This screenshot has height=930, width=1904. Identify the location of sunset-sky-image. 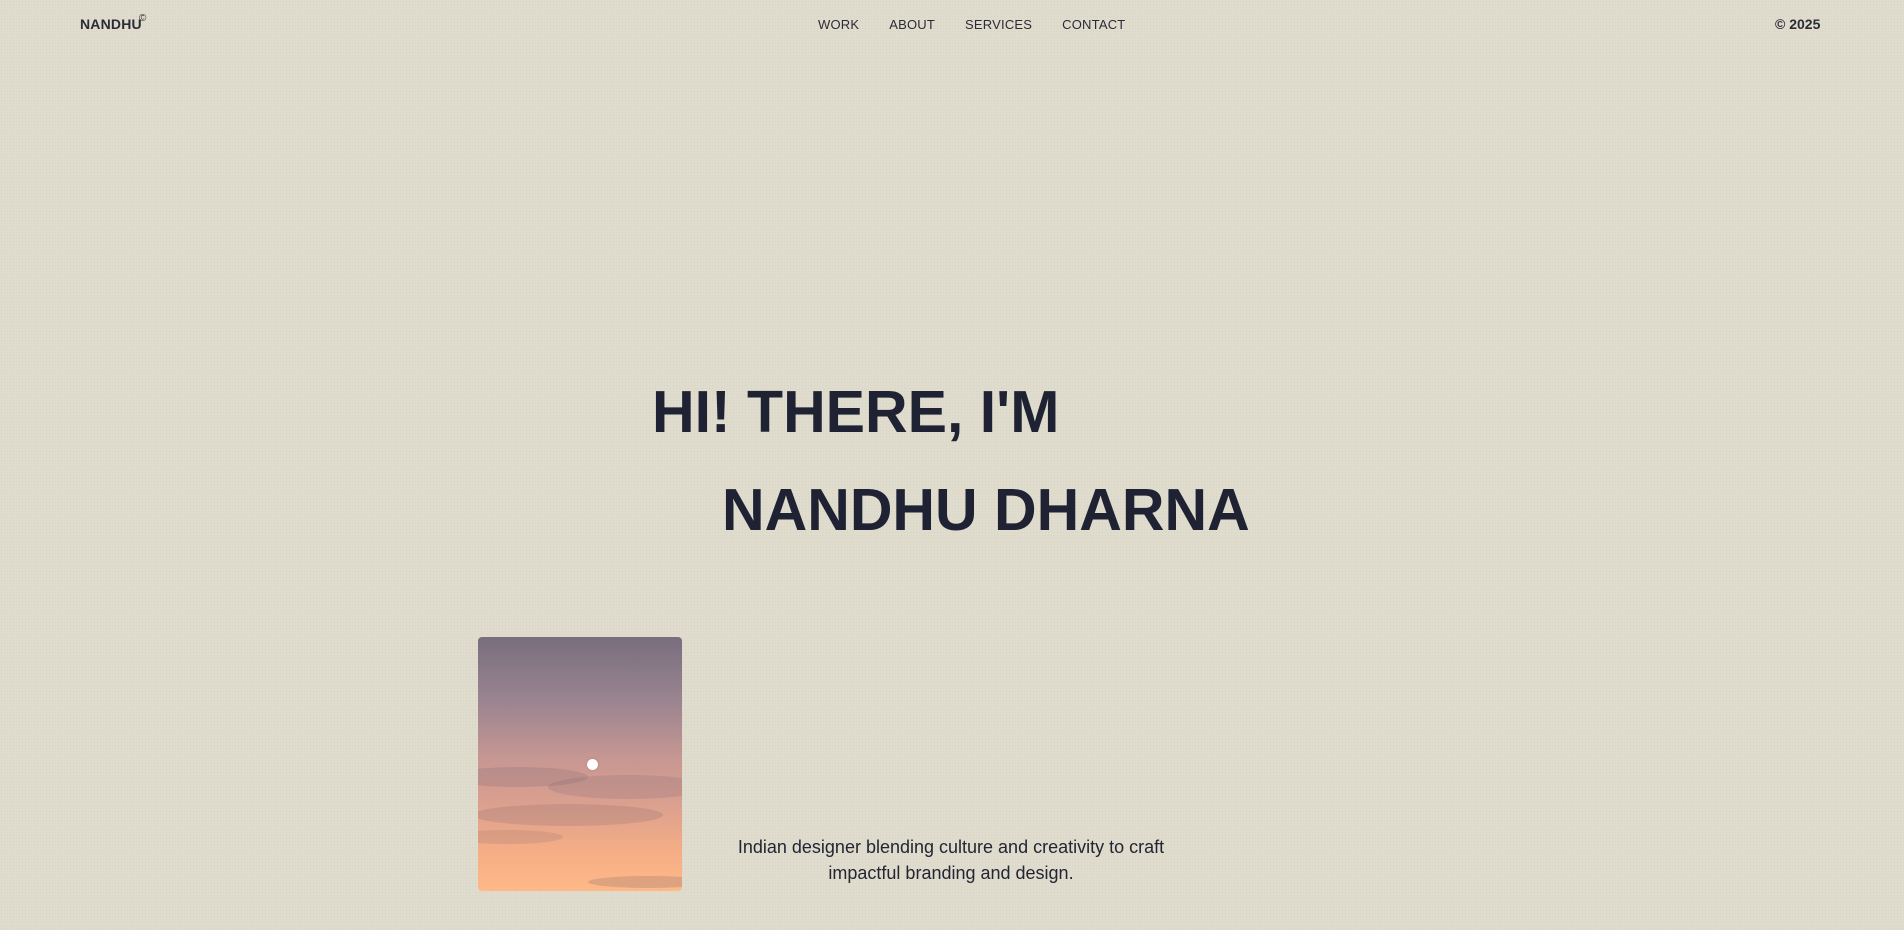
(580, 764).